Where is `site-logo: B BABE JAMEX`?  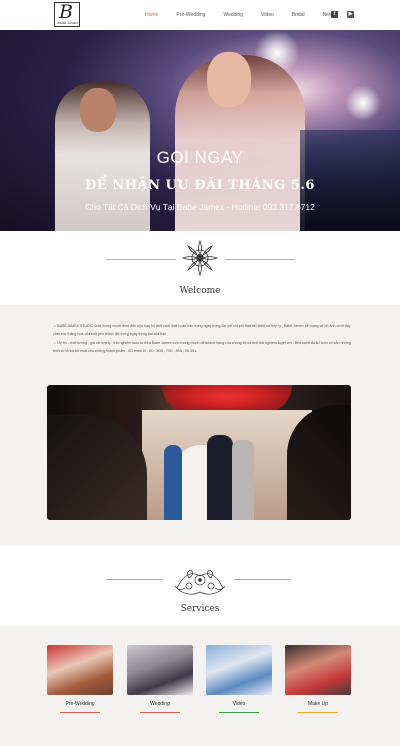
site-logo: B BABE JAMEX is located at coordinates (67, 14).